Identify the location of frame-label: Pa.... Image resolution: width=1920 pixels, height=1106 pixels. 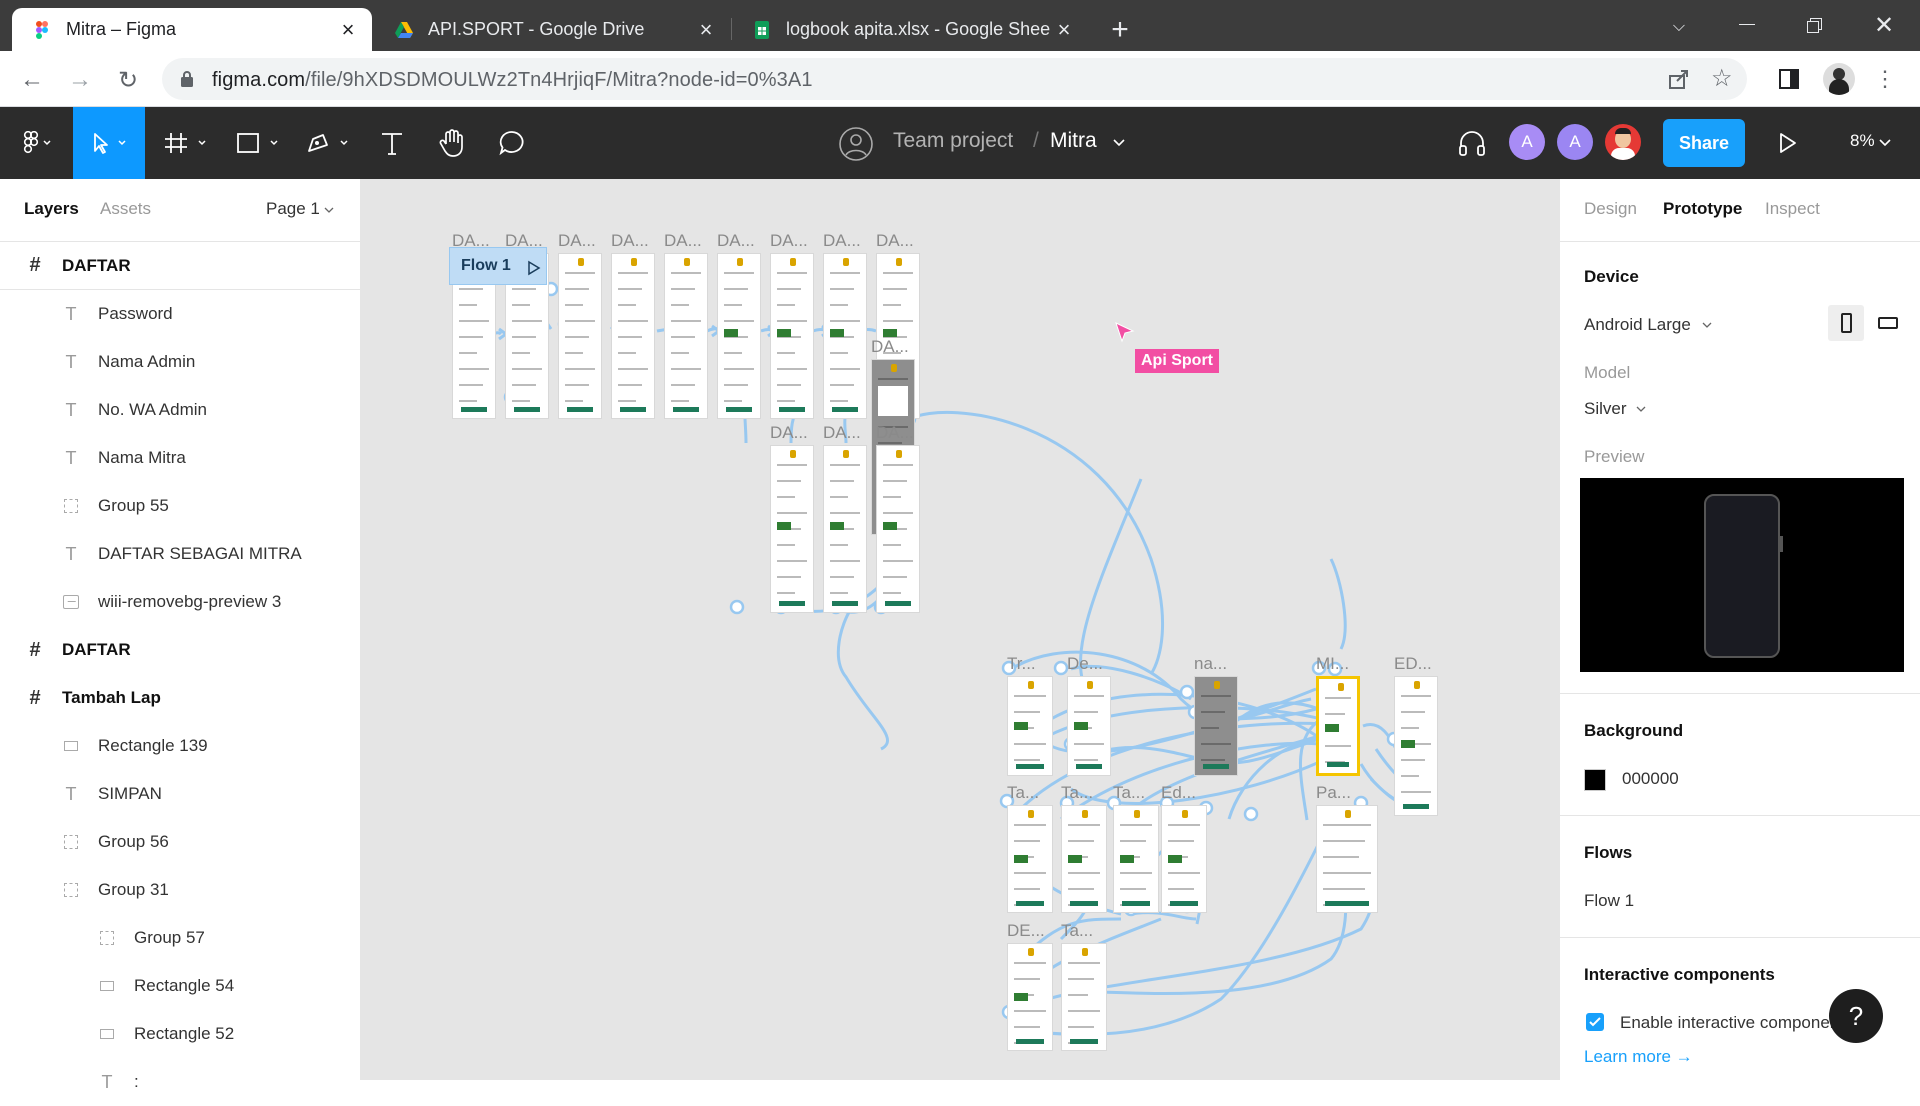
(1333, 793).